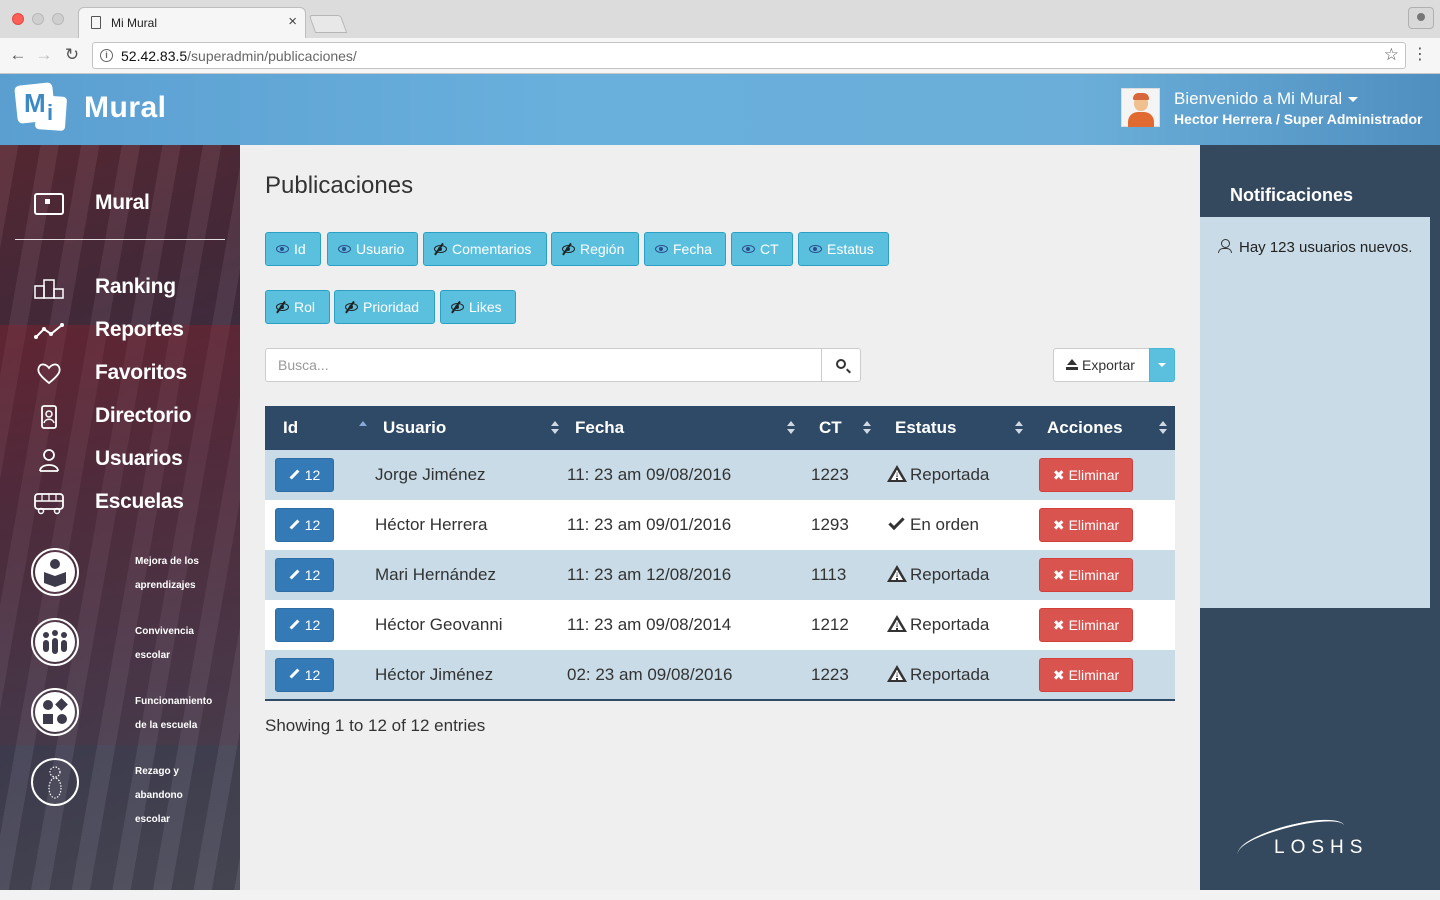  I want to click on window-minimize-button, so click(38, 19).